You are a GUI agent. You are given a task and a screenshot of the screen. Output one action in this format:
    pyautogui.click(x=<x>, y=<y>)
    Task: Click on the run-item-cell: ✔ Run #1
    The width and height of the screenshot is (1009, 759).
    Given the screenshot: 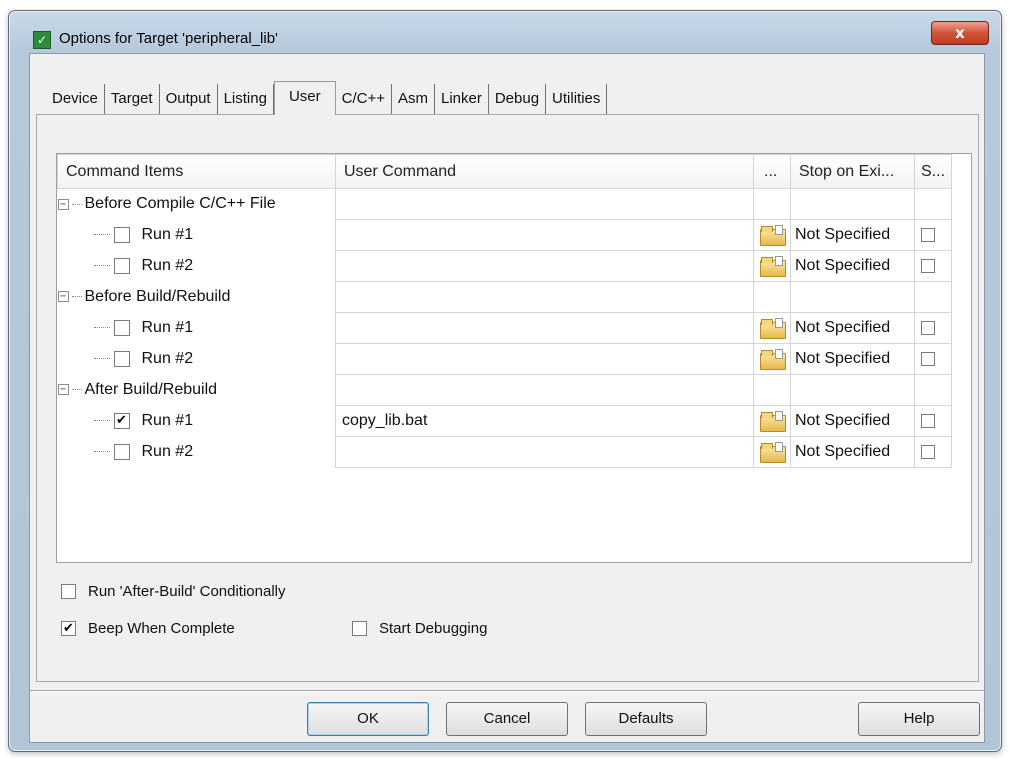 What is the action you would take?
    pyautogui.click(x=197, y=421)
    